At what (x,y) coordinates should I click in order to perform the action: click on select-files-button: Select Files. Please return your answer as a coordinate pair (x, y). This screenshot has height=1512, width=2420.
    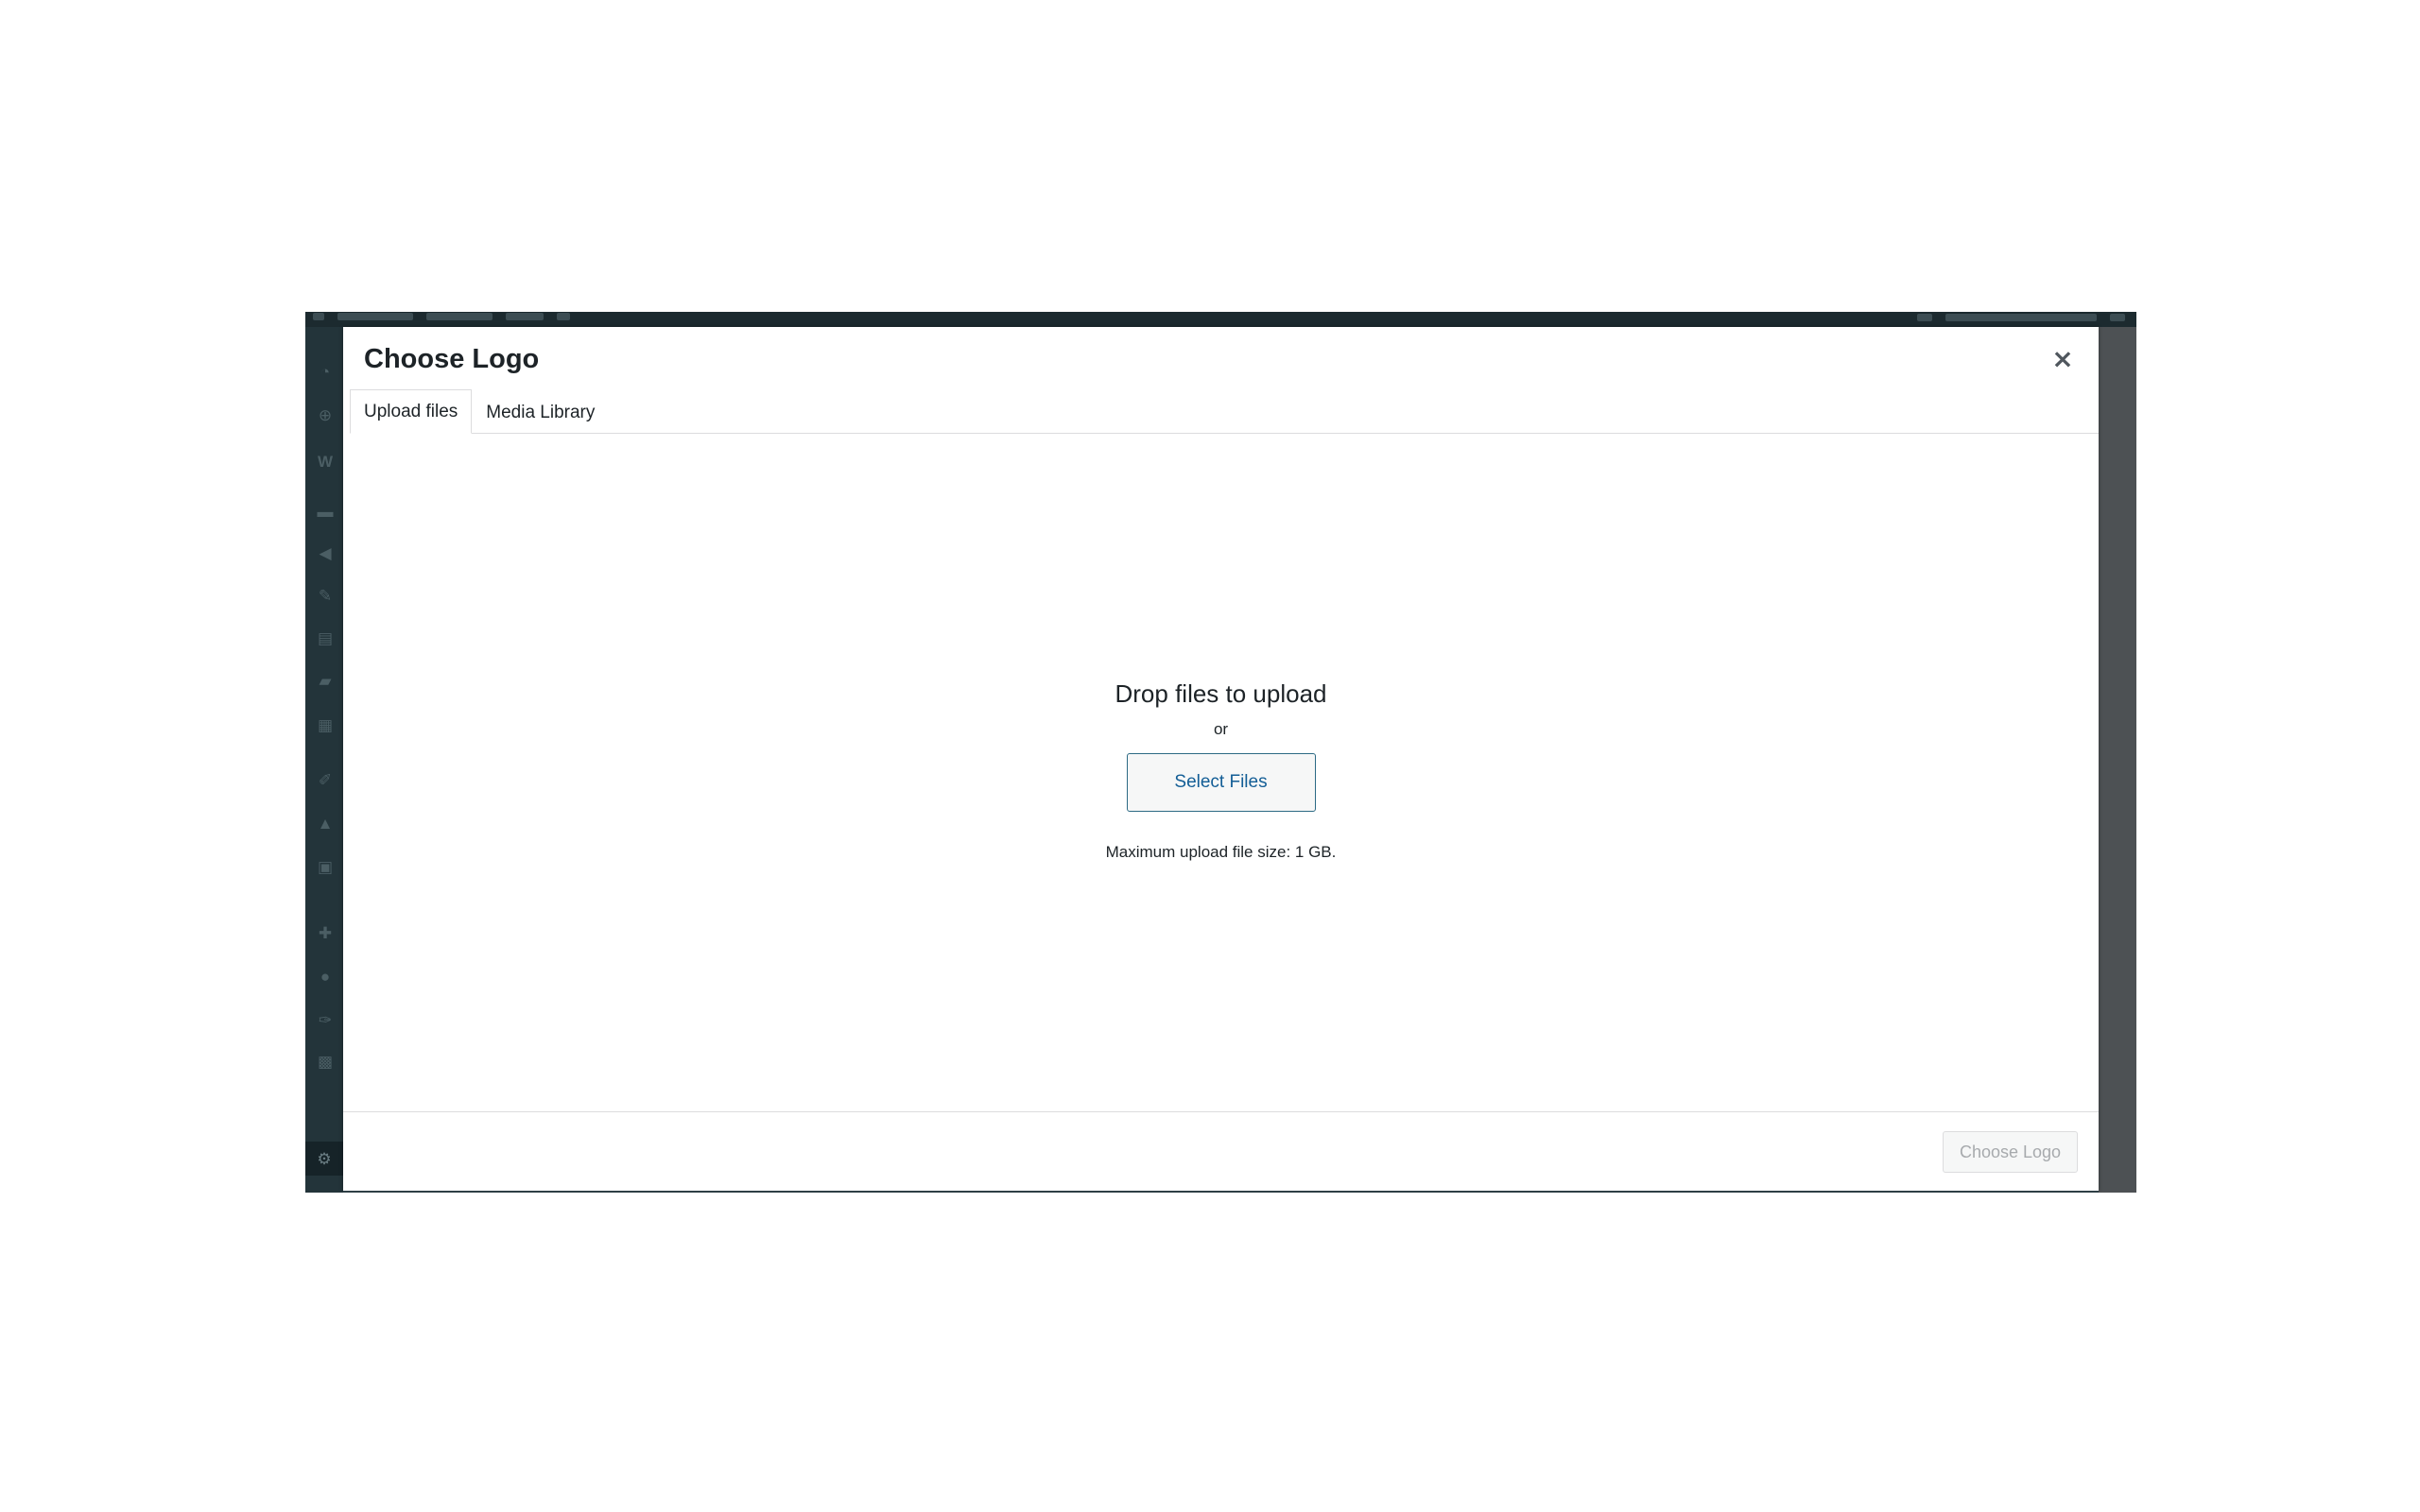
    Looking at the image, I should click on (1221, 782).